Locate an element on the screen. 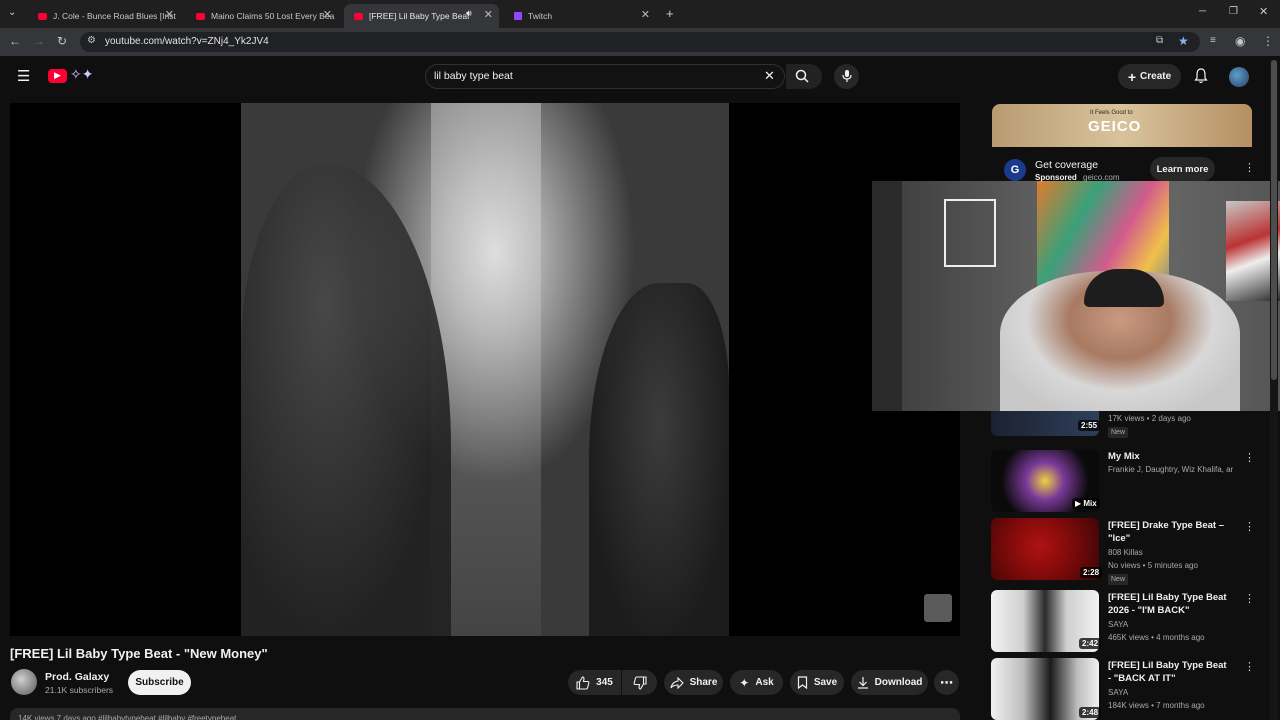 The image size is (1280, 720). share-label: Share is located at coordinates (703, 682).